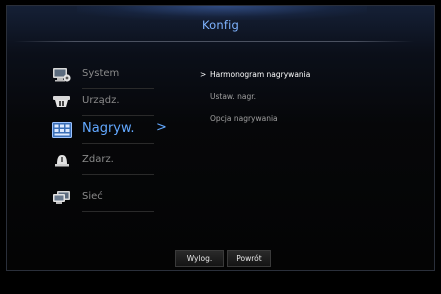 The width and height of the screenshot is (441, 294). I want to click on footer-buttons: Wylog. Powrót, so click(220, 259).